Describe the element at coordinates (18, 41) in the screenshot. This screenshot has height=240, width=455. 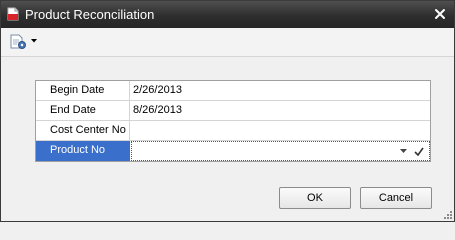
I see `document-settings-icon` at that location.